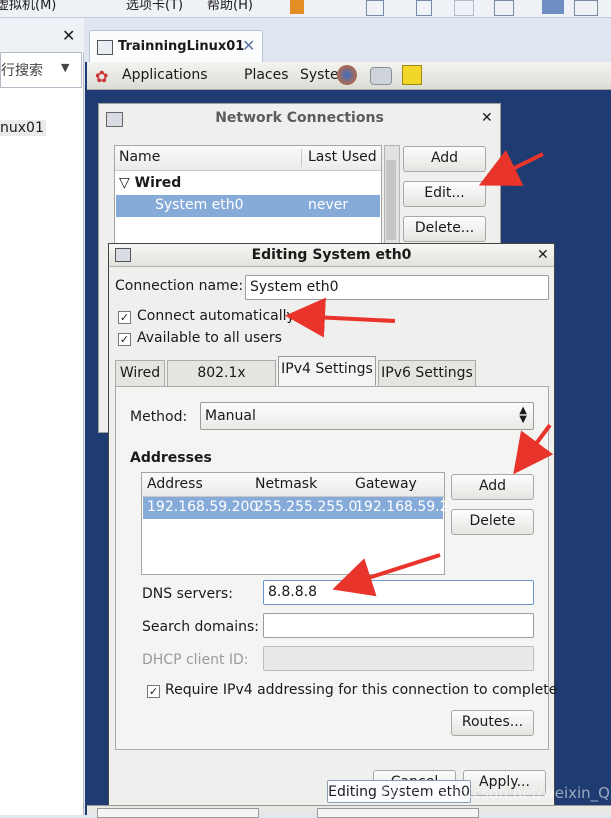 The width and height of the screenshot is (611, 818). What do you see at coordinates (348, 40) in the screenshot?
I see `vm-tab-strip: TrainningLinux01 ✕` at bounding box center [348, 40].